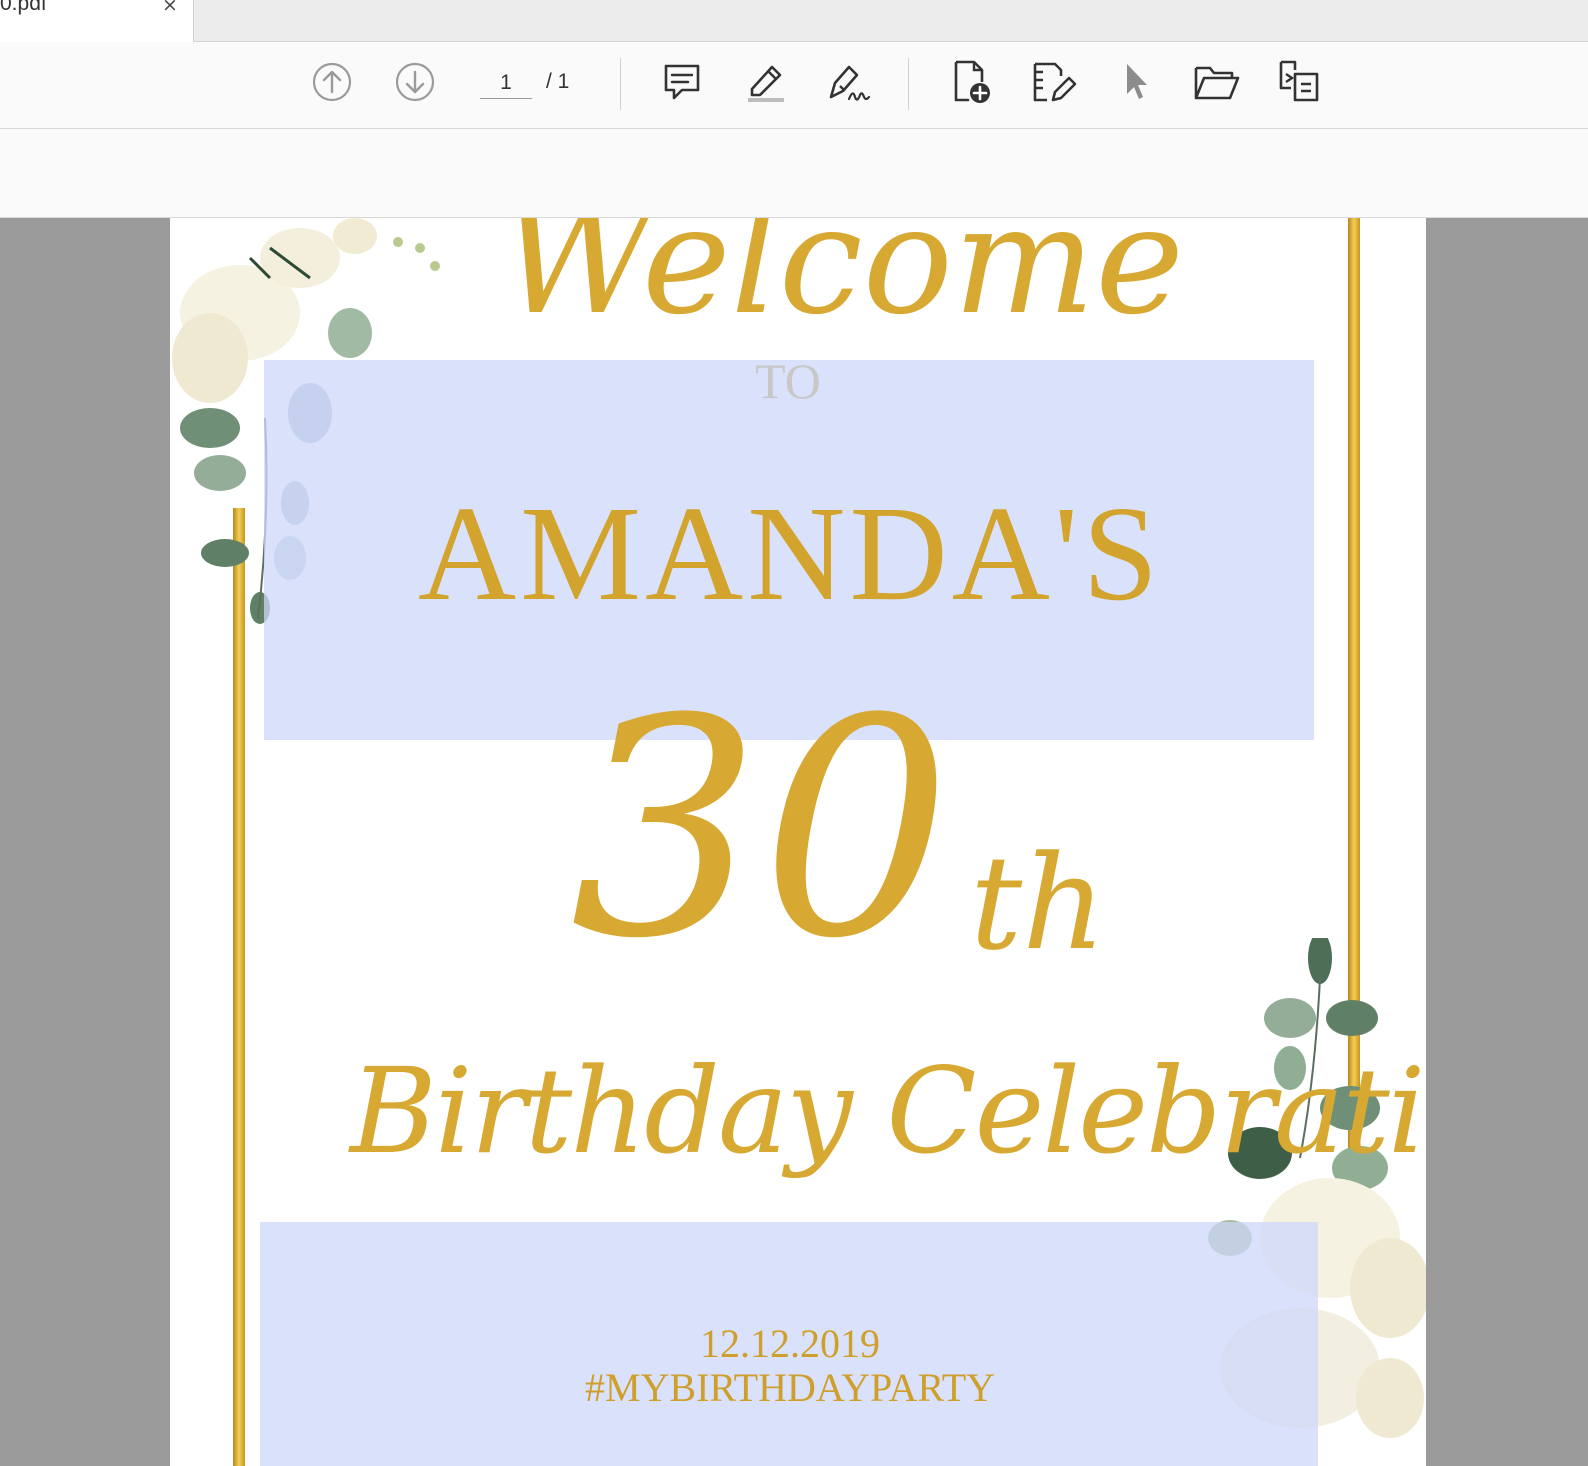  Describe the element at coordinates (239, 987) in the screenshot. I see `gold-frame-left` at that location.